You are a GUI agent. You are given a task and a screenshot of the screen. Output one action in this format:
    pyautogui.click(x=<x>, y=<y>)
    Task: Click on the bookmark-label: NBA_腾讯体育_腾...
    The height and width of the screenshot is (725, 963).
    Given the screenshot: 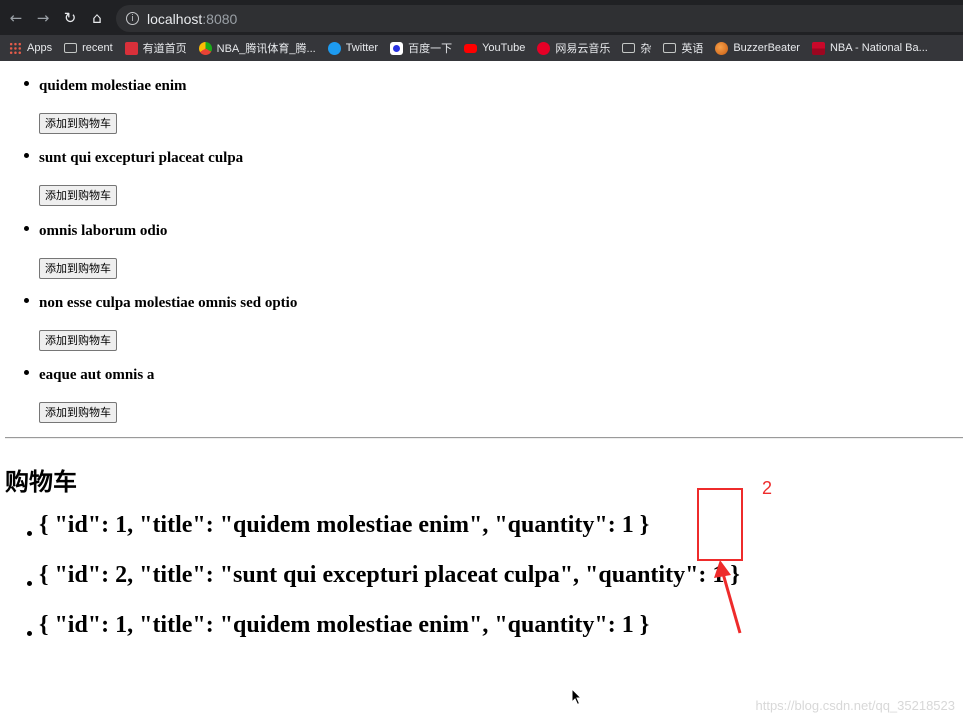 What is the action you would take?
    pyautogui.click(x=266, y=49)
    